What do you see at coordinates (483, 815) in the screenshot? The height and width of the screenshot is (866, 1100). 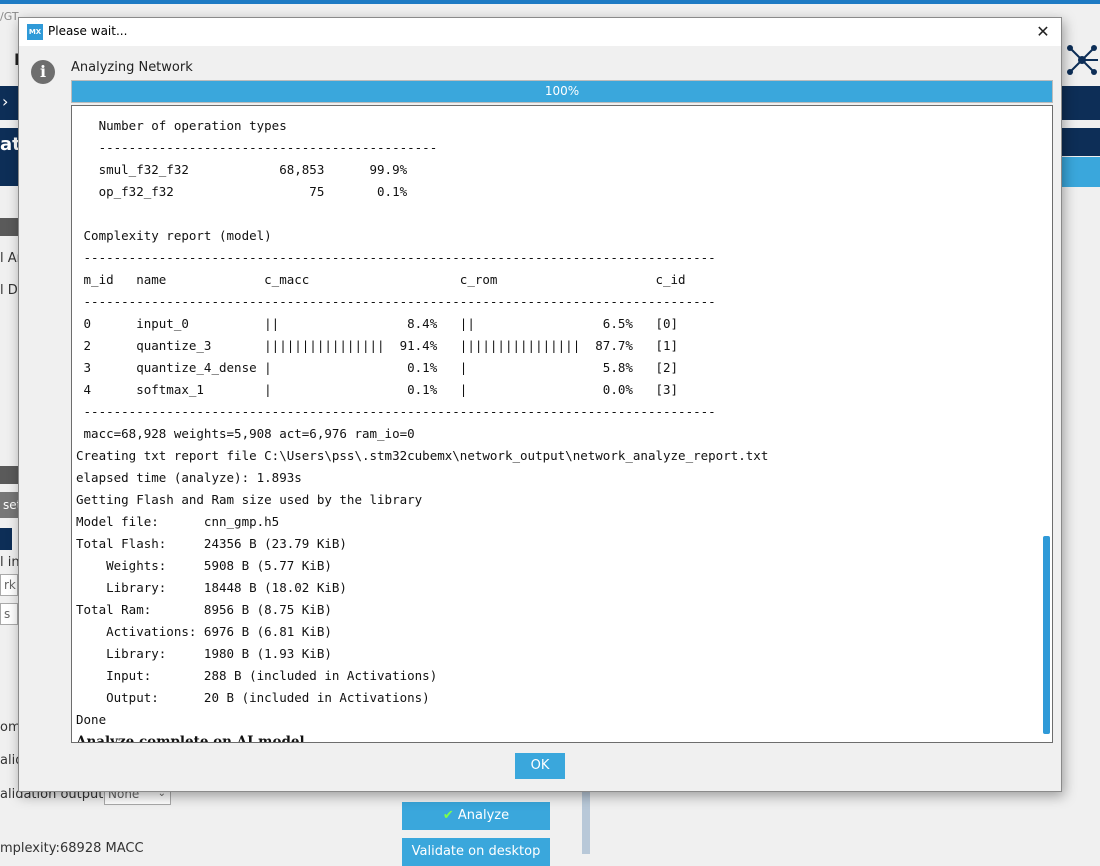 I see `analyze-button-label: Analyze` at bounding box center [483, 815].